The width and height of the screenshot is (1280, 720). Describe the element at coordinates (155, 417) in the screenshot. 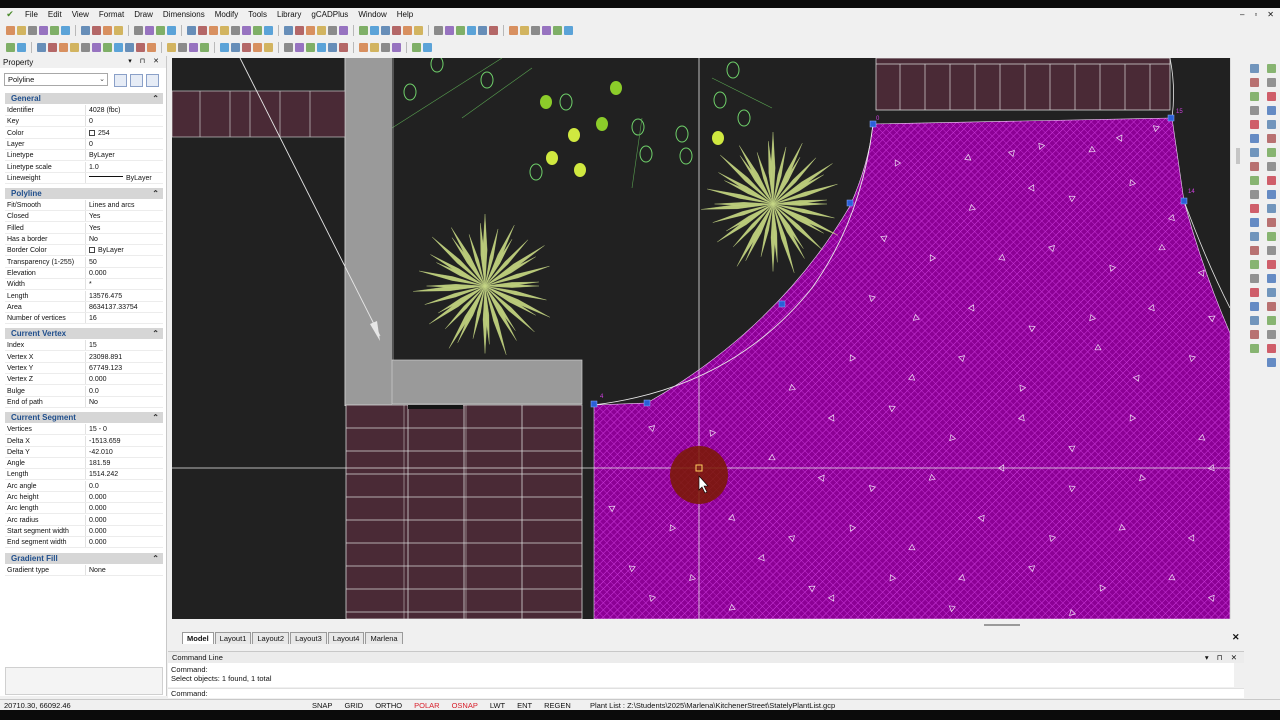

I see `collapse-icon: ⌃` at that location.